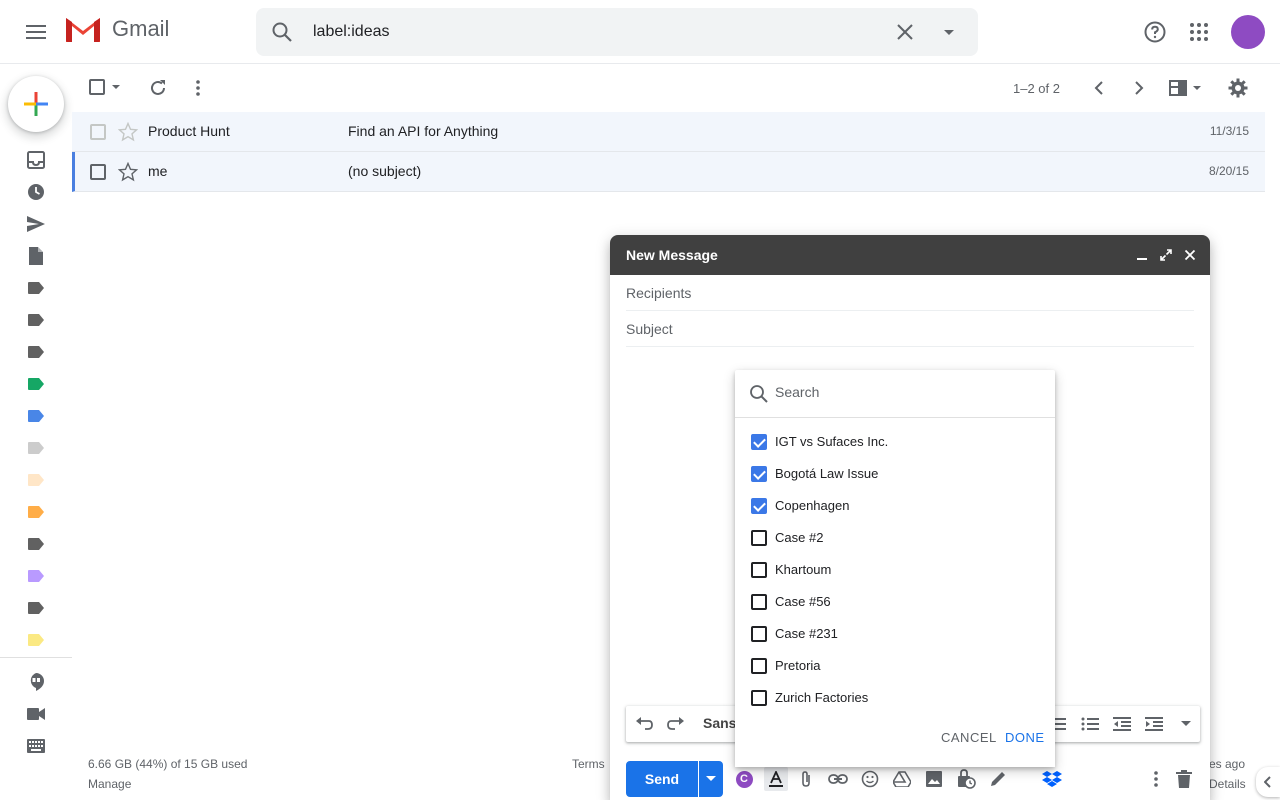 This screenshot has width=1280, height=800. I want to click on close-compose-button, so click(1190, 255).